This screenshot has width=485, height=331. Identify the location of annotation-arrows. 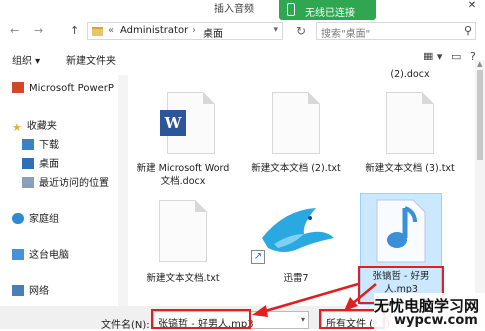
(314, 299).